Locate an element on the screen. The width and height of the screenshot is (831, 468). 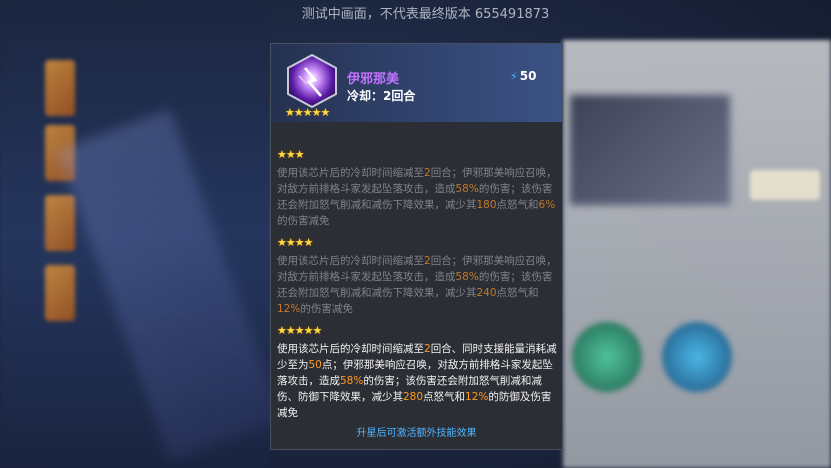
energy-cost: ⚡ 50 is located at coordinates (523, 76).